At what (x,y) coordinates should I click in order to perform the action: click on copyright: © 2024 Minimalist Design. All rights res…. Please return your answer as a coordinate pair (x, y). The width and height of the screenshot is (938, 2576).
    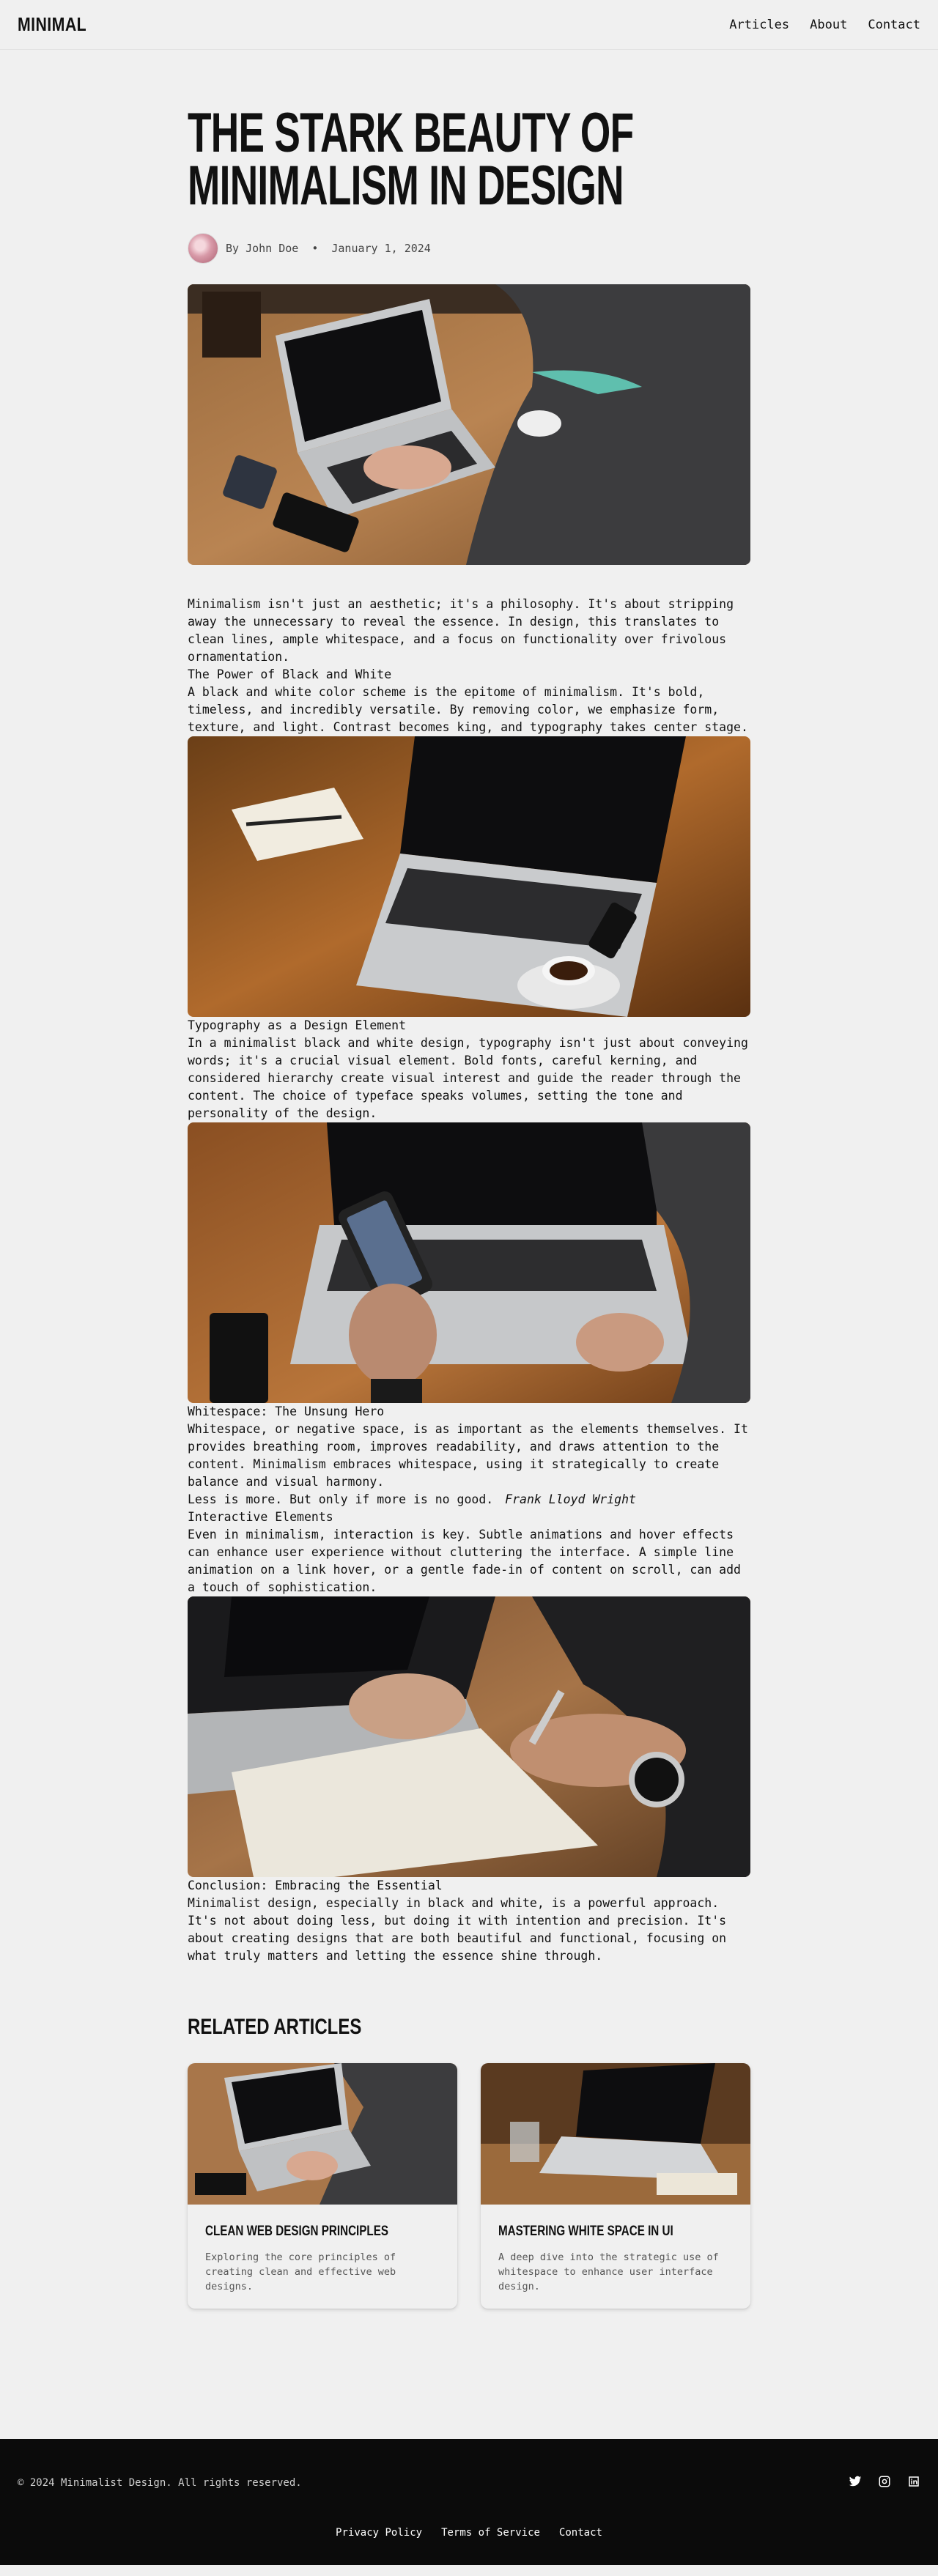
    Looking at the image, I should click on (160, 2483).